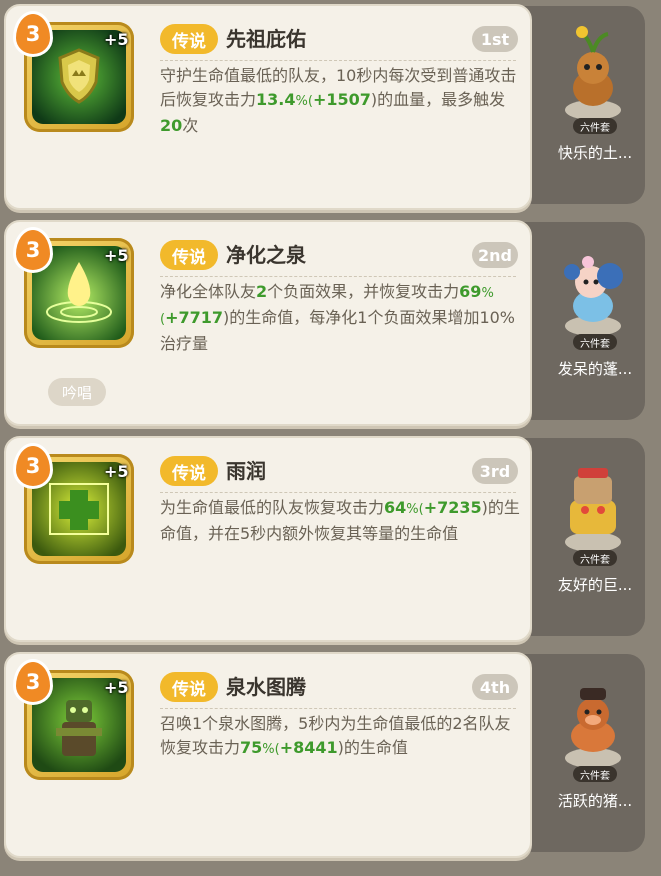  Describe the element at coordinates (495, 471) in the screenshot. I see `rank-badge: 3rd` at that location.